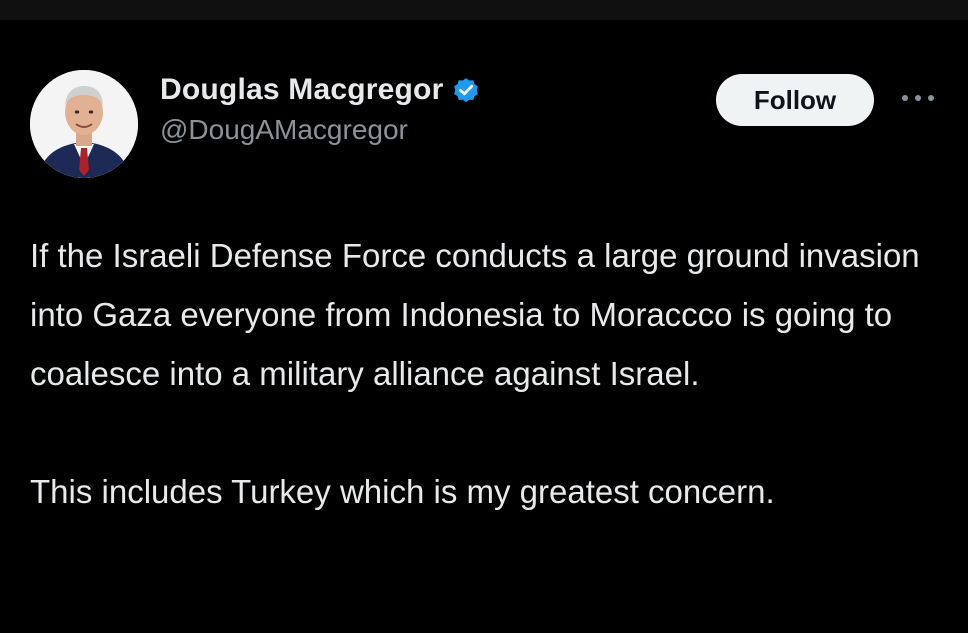 The width and height of the screenshot is (968, 633). I want to click on author-name-row: Douglas Macgregor, so click(320, 90).